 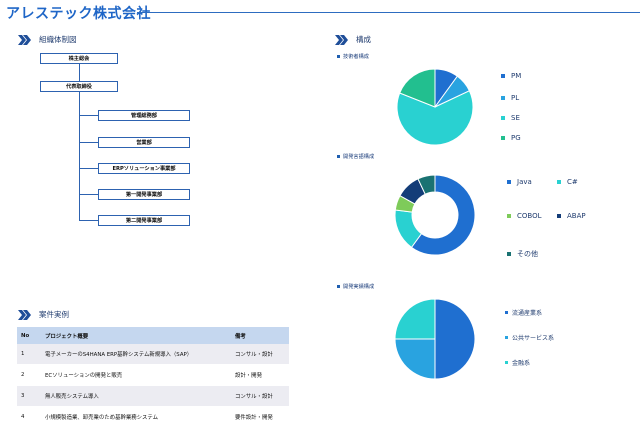 What do you see at coordinates (353, 39) in the screenshot?
I see `composition-section-heading: 構成` at bounding box center [353, 39].